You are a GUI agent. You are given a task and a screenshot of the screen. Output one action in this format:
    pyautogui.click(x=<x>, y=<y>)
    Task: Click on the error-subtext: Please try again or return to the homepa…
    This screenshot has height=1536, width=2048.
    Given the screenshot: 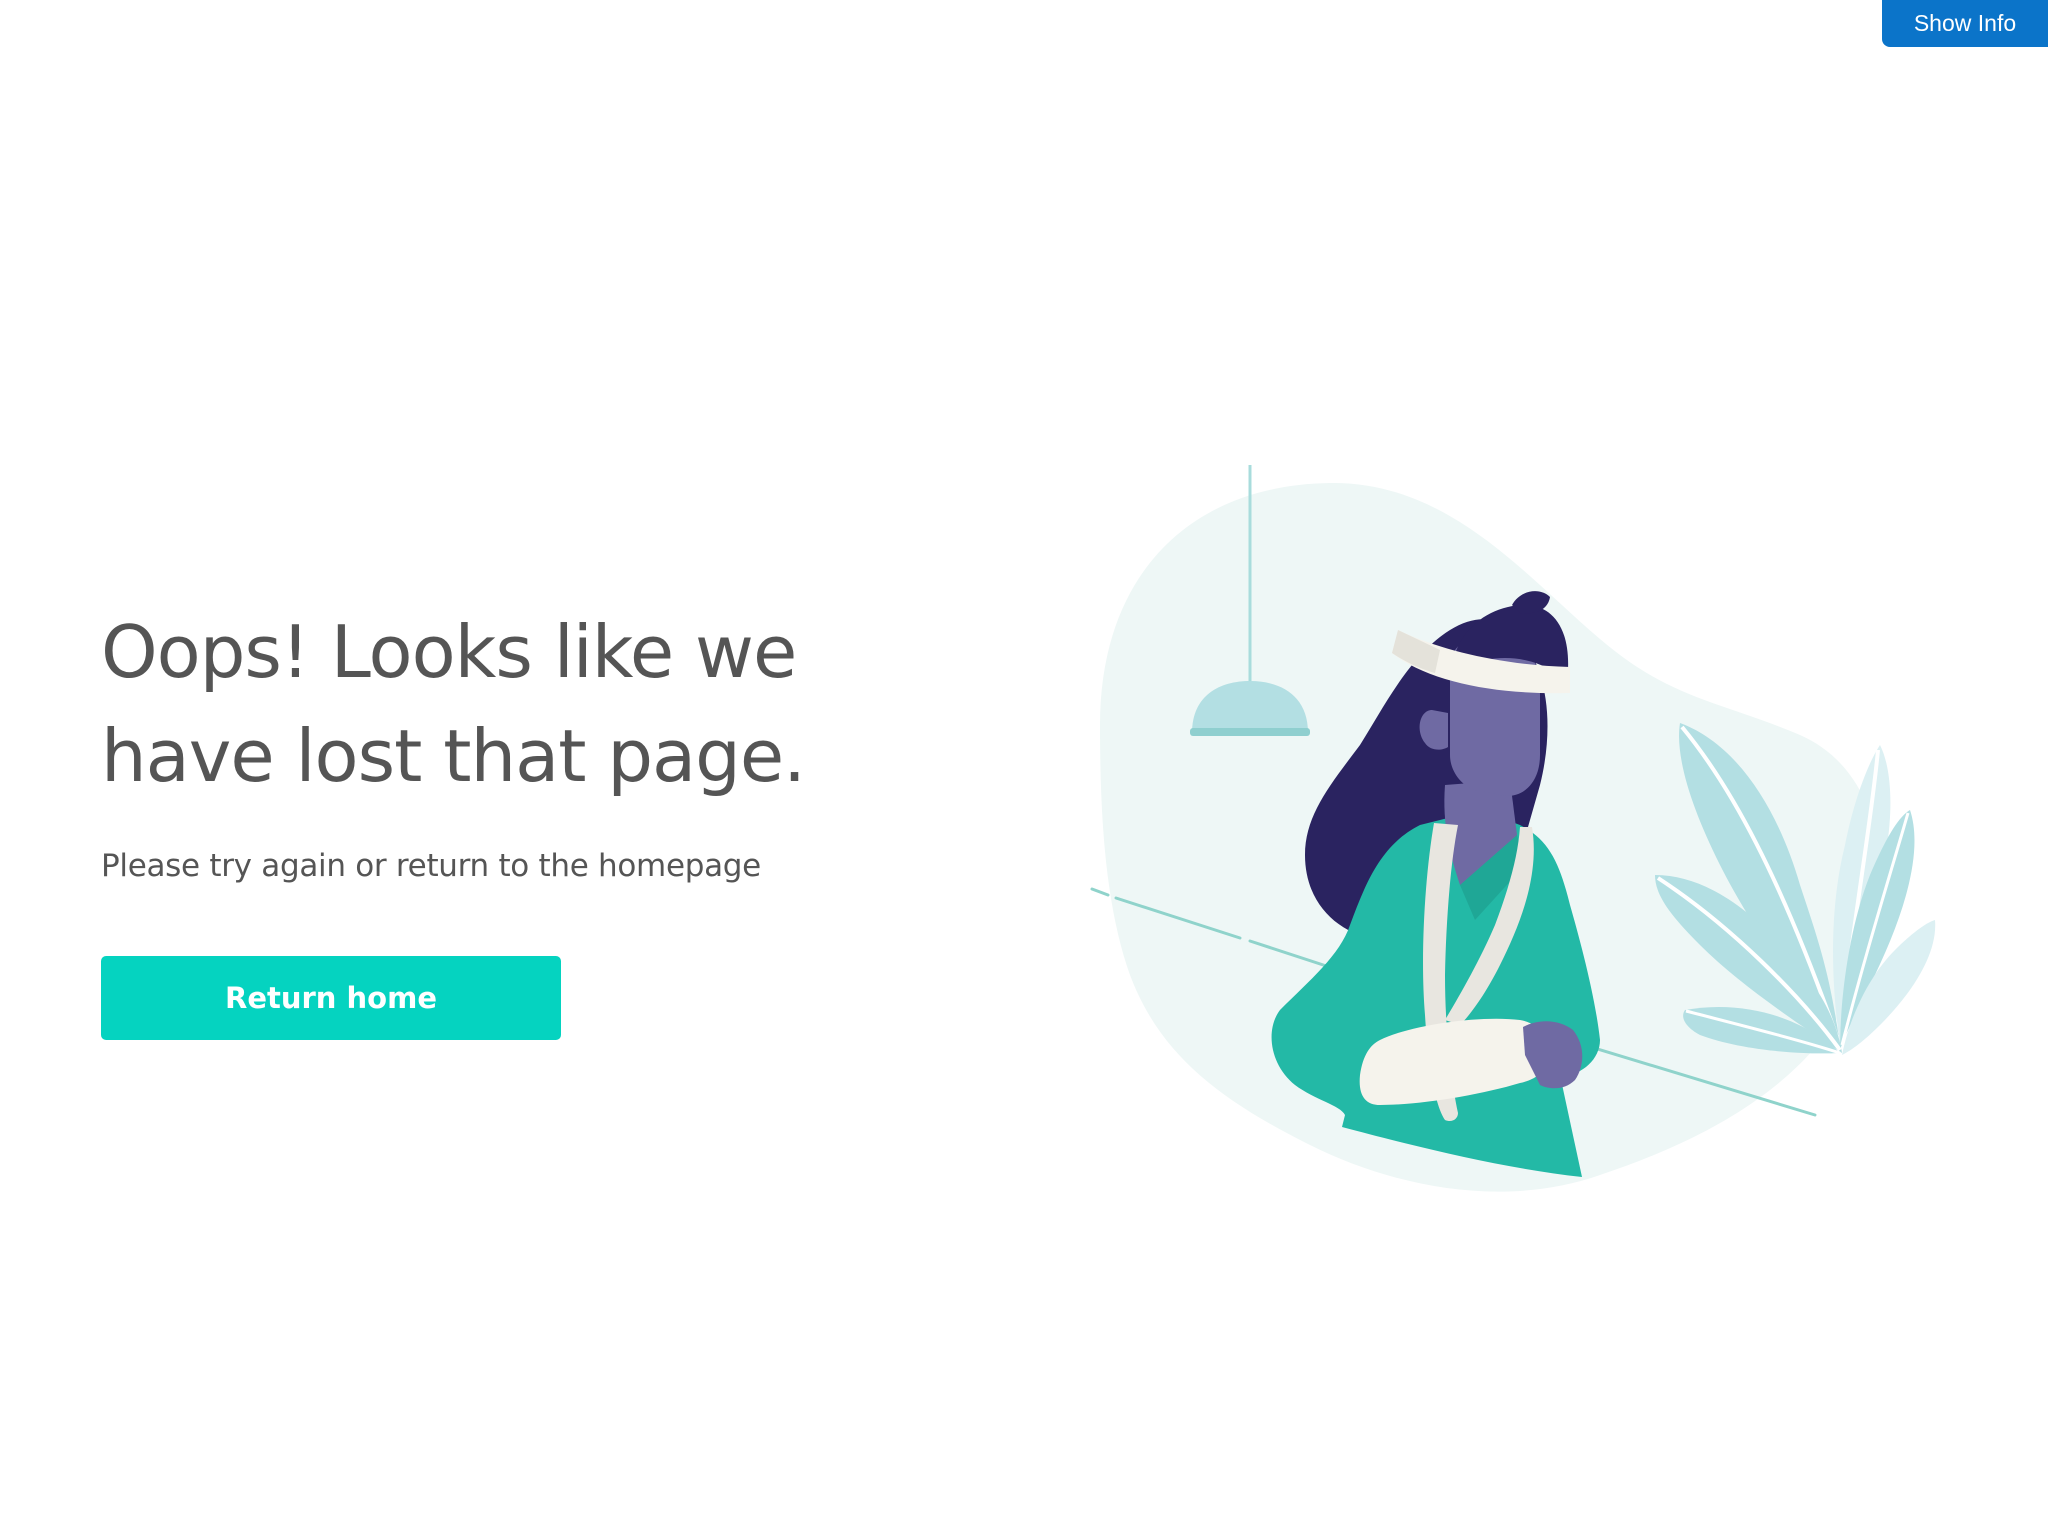 What is the action you would take?
    pyautogui.click(x=431, y=866)
    